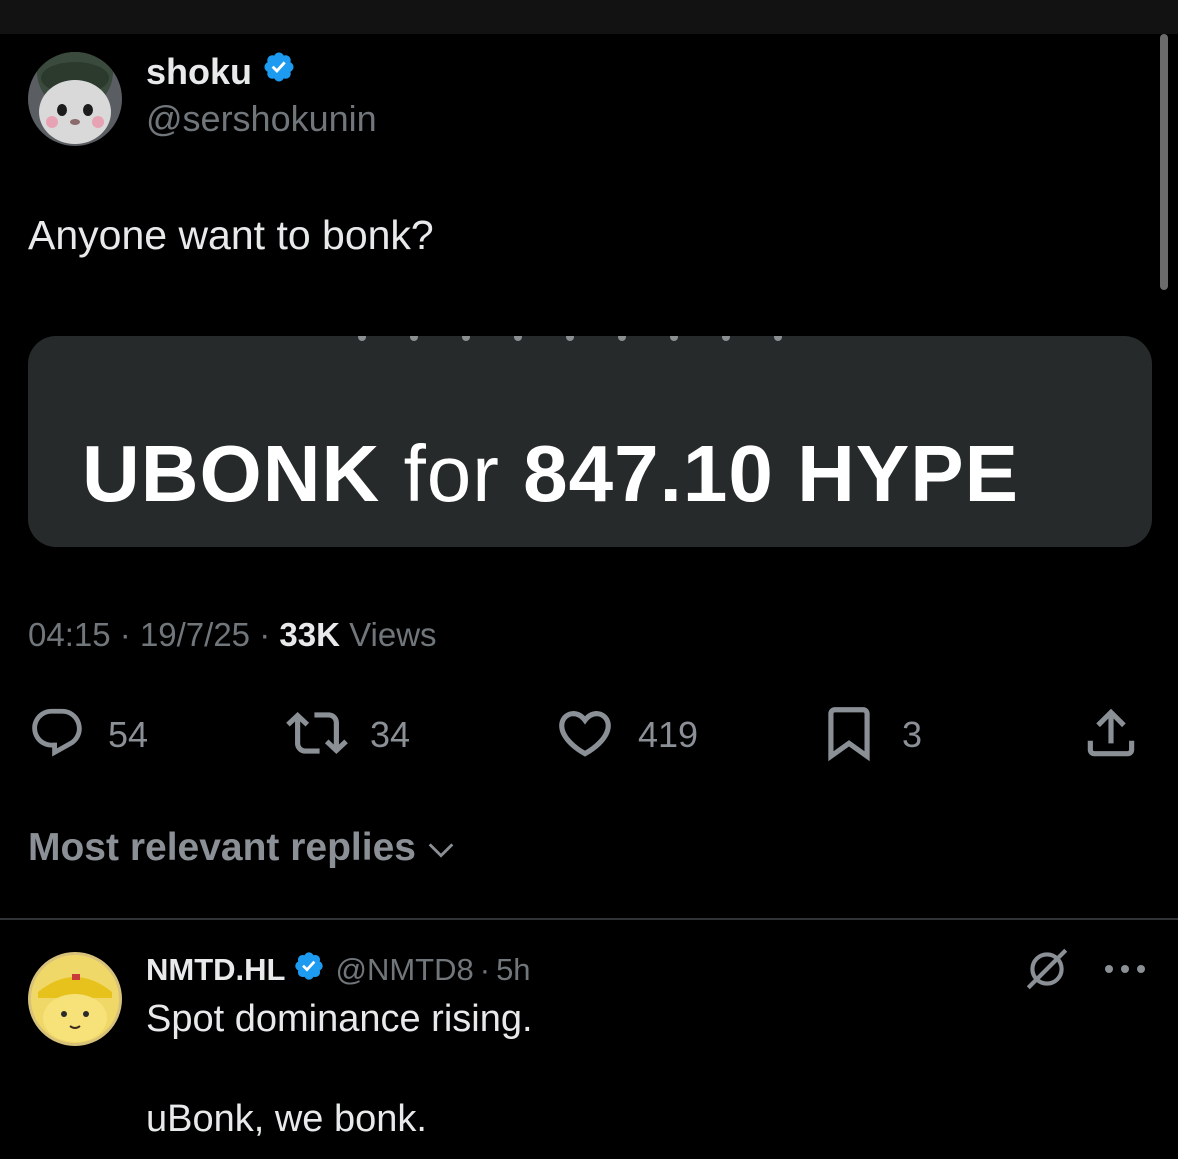 The image size is (1178, 1159). Describe the element at coordinates (668, 734) in the screenshot. I see `like-count: 419` at that location.